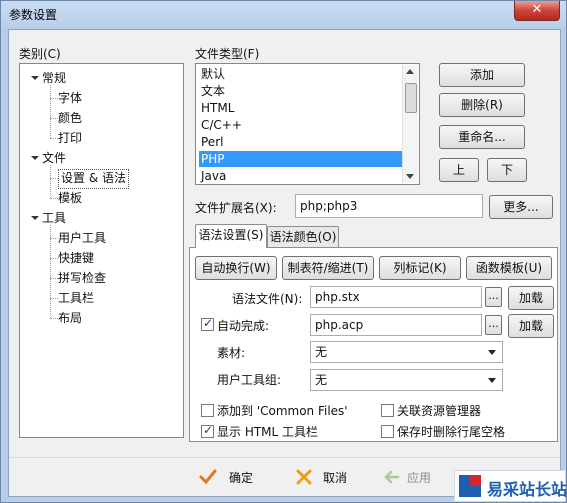 Image resolution: width=567 pixels, height=503 pixels. What do you see at coordinates (303, 237) in the screenshot?
I see `tab-syntax-colors: 语法颜色(O)` at bounding box center [303, 237].